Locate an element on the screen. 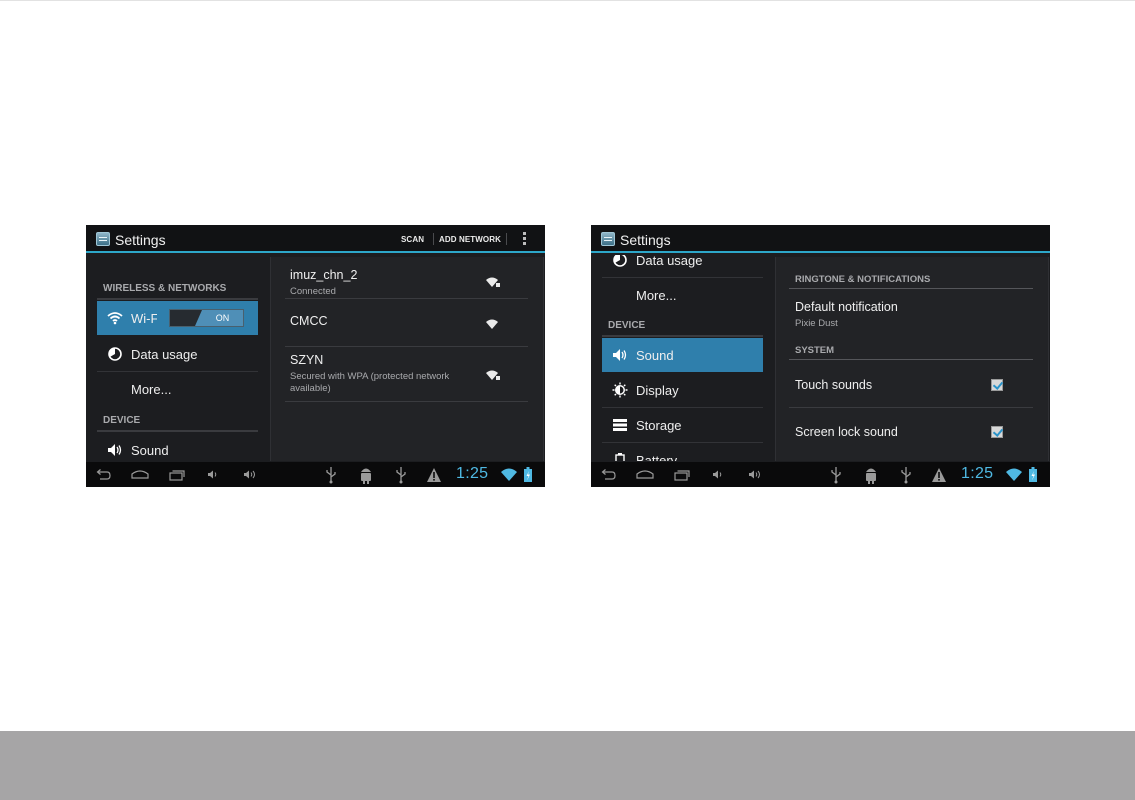 This screenshot has height=800, width=1135. sidebar-item-wifi: Wi-Fi ON is located at coordinates (177, 318).